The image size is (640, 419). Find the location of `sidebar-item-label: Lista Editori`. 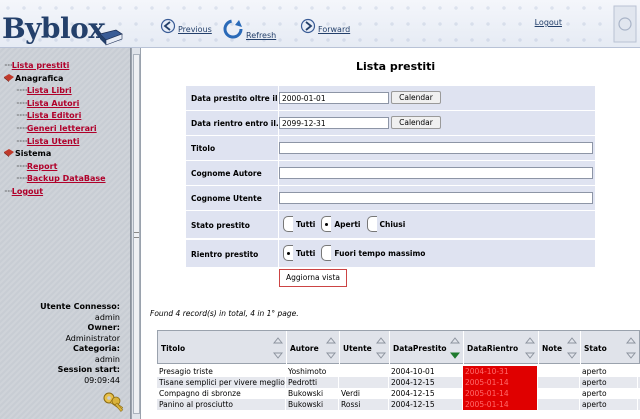

sidebar-item-label: Lista Editori is located at coordinates (54, 116).